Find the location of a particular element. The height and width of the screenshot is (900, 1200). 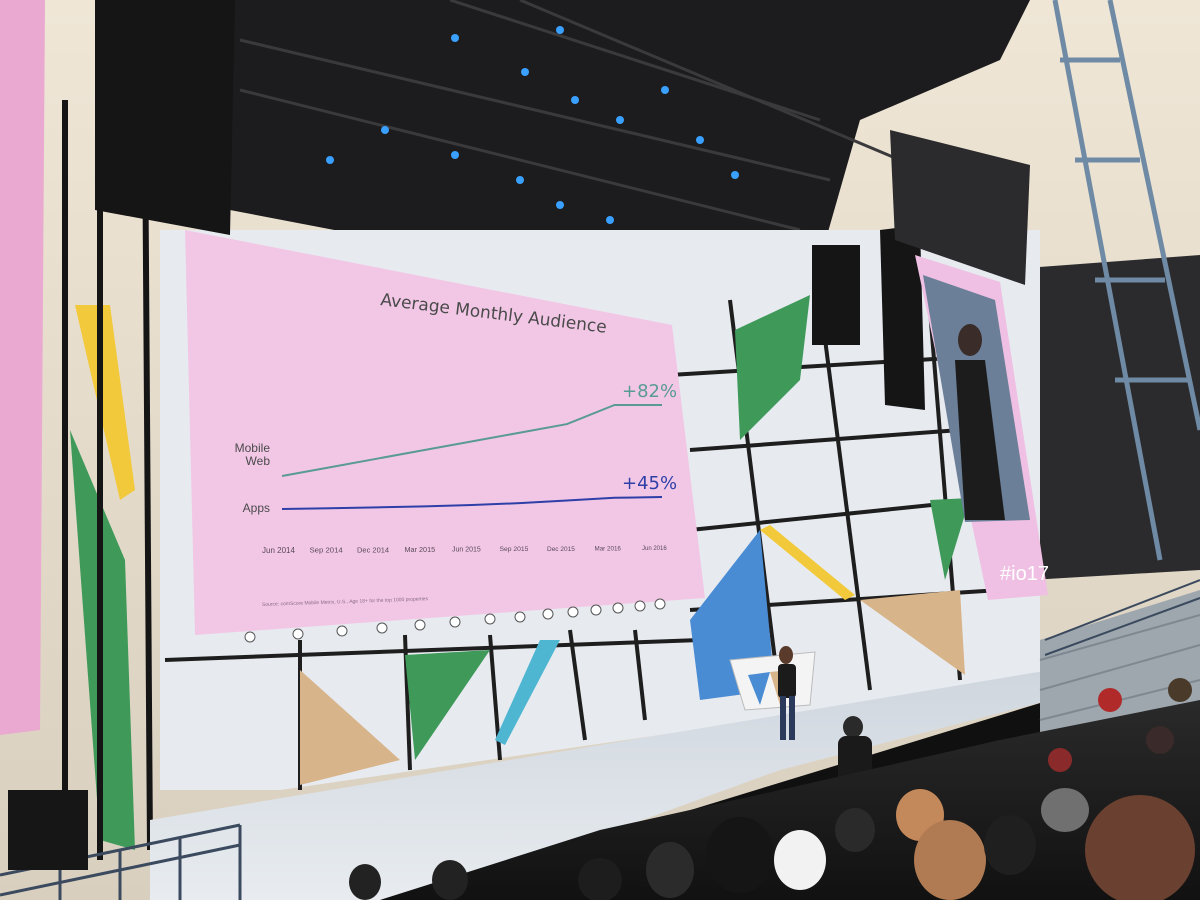

floor-speaker is located at coordinates (48, 830).